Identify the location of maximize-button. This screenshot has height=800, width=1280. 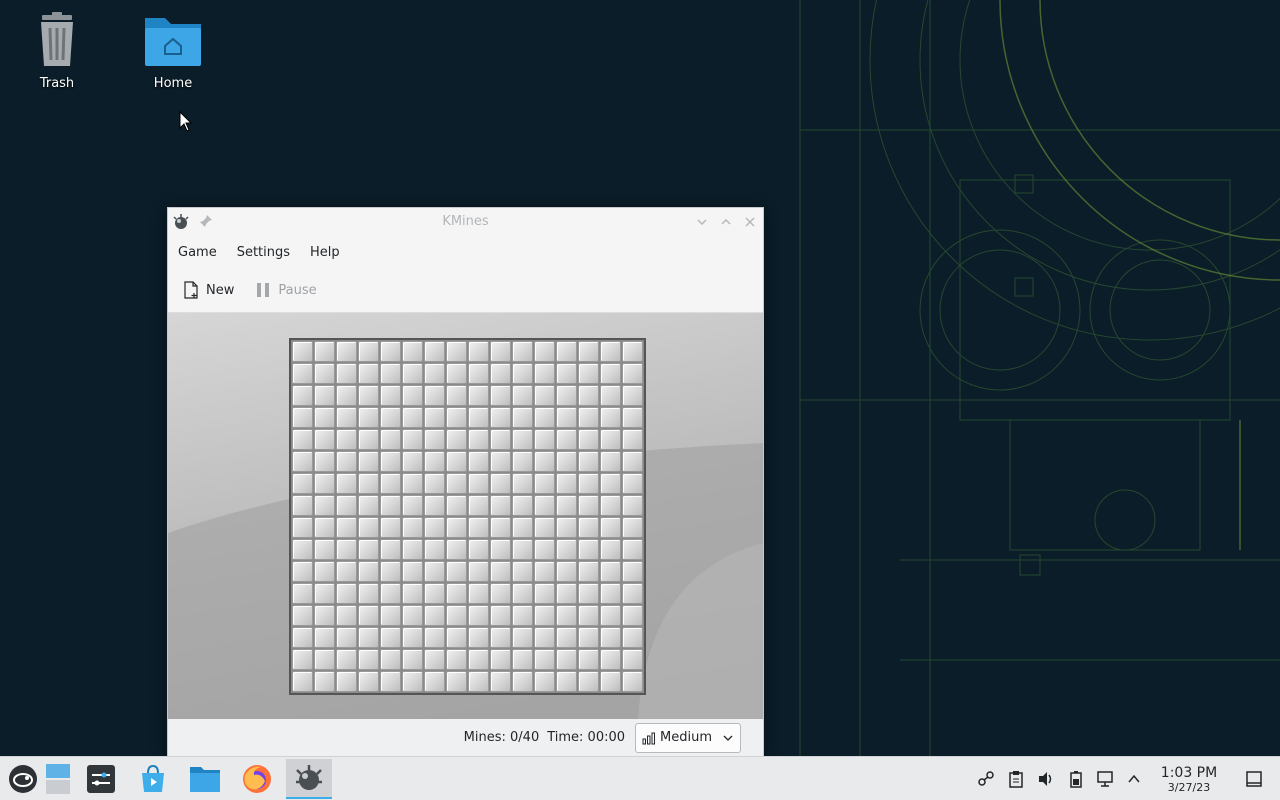
(726, 222).